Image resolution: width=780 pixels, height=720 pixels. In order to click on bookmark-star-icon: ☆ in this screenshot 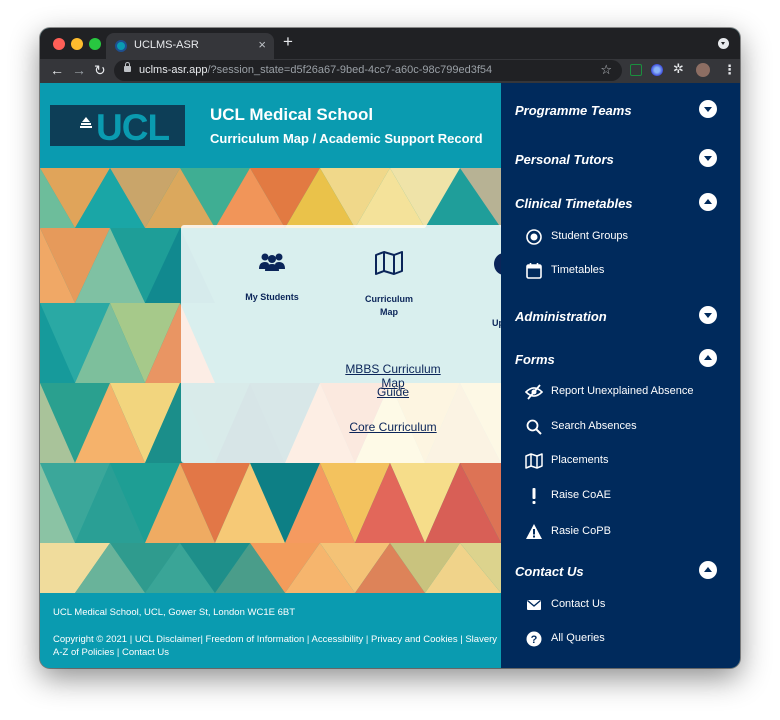, I will do `click(606, 70)`.